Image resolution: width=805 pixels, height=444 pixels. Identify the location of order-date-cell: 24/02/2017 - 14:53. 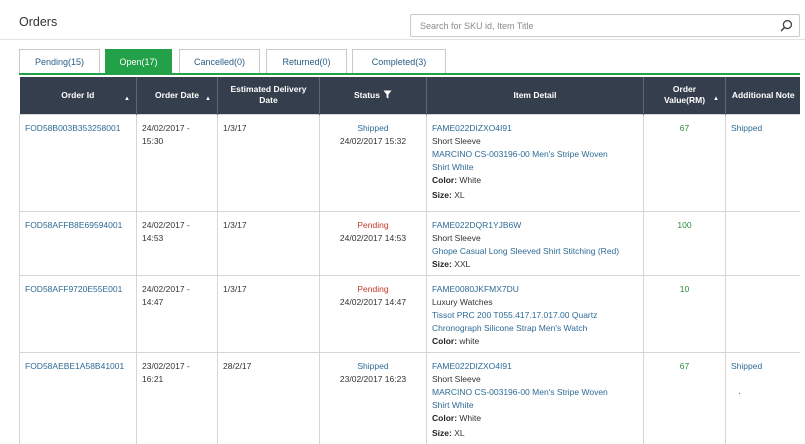
(177, 243).